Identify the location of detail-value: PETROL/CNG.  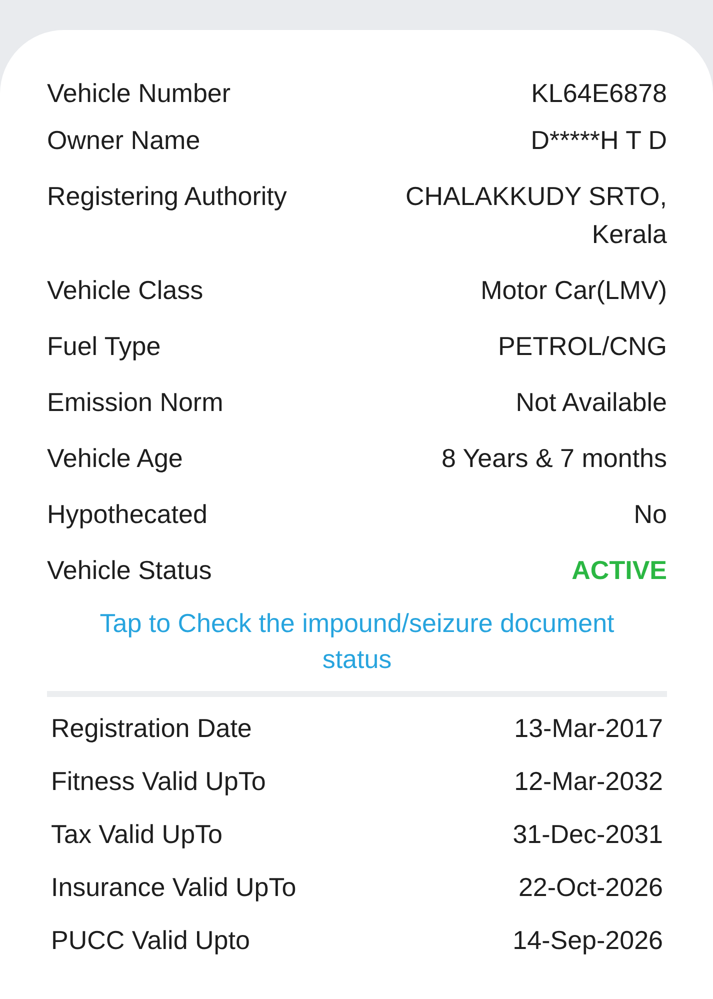
(582, 346).